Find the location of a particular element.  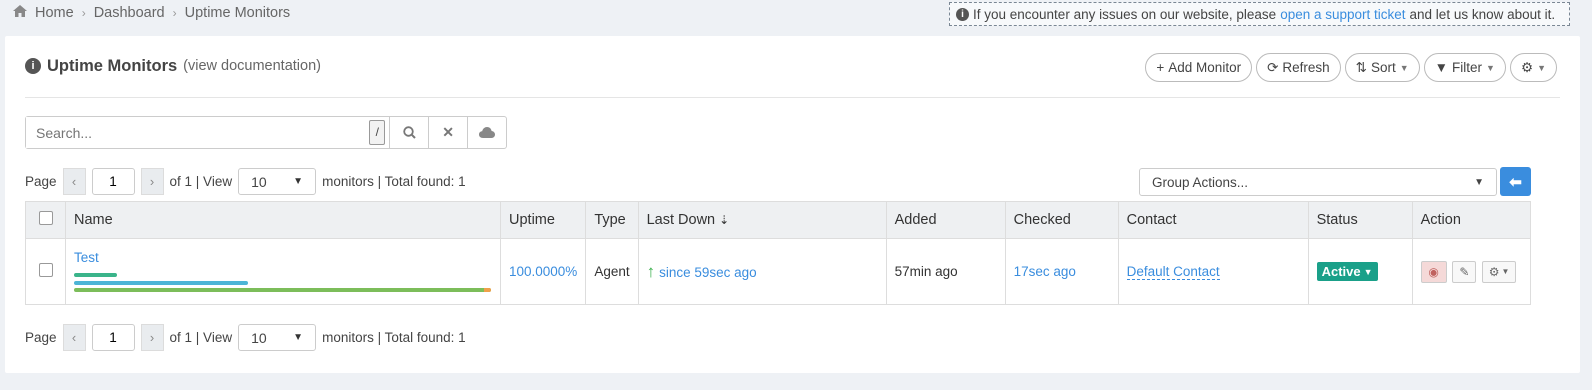

row-settings-button: ⚙ ▼ is located at coordinates (1499, 271).